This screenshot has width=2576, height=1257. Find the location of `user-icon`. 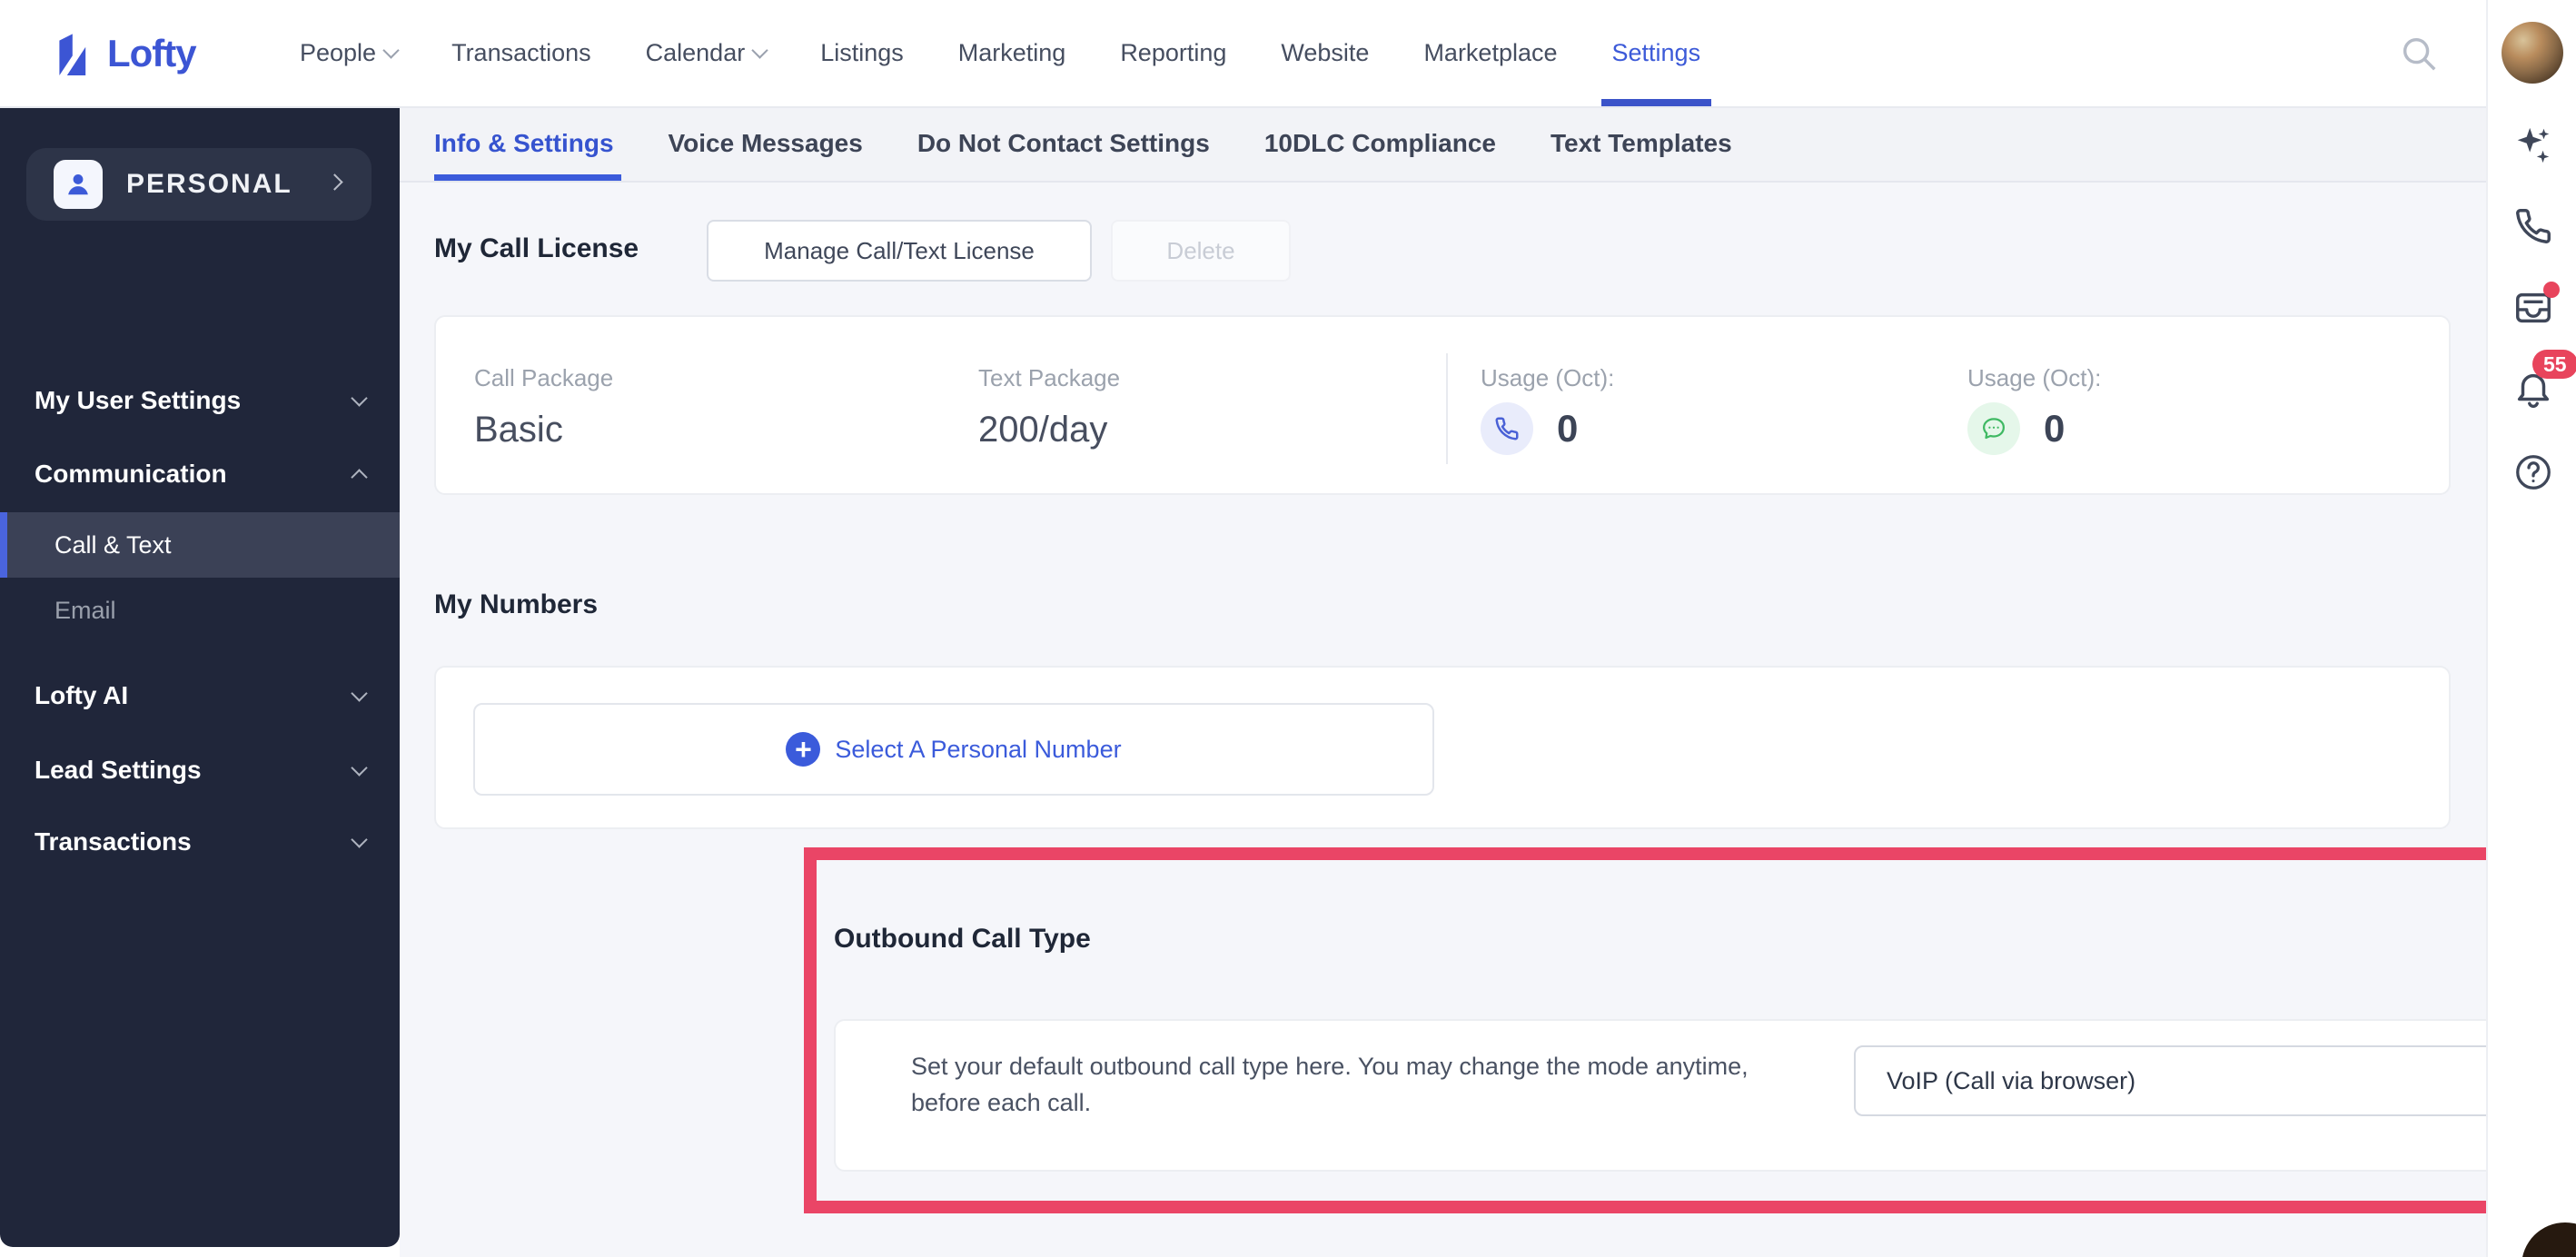

user-icon is located at coordinates (78, 184).